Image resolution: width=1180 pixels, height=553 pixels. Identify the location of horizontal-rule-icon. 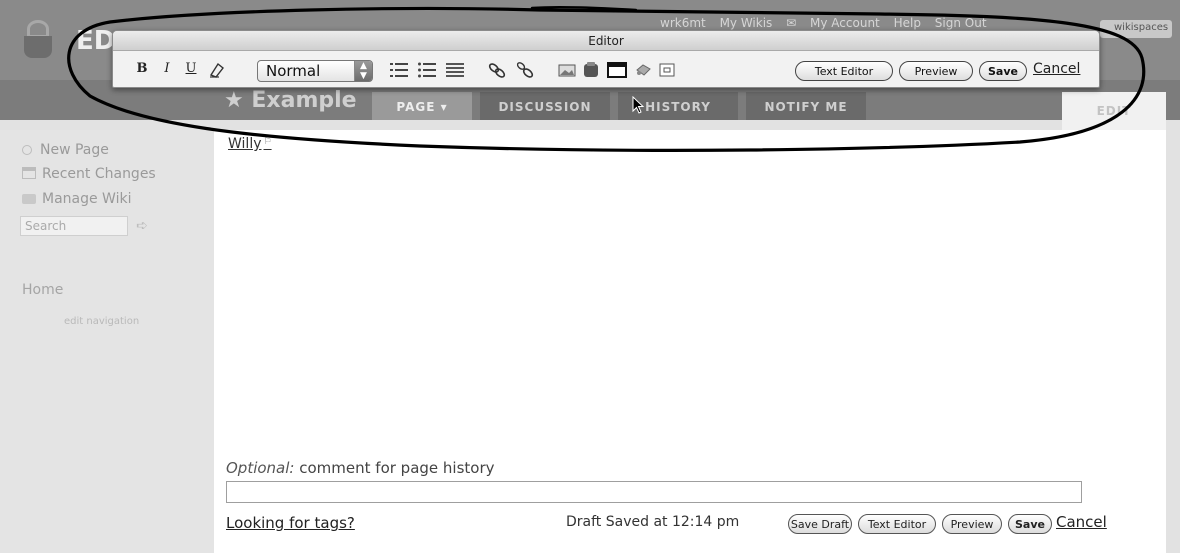
(455, 70).